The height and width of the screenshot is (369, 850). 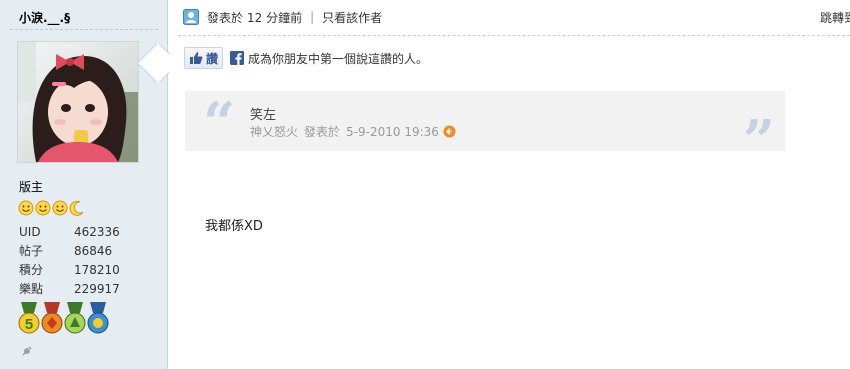 What do you see at coordinates (44, 17) in the screenshot?
I see `author-username: 小淚.__.§` at bounding box center [44, 17].